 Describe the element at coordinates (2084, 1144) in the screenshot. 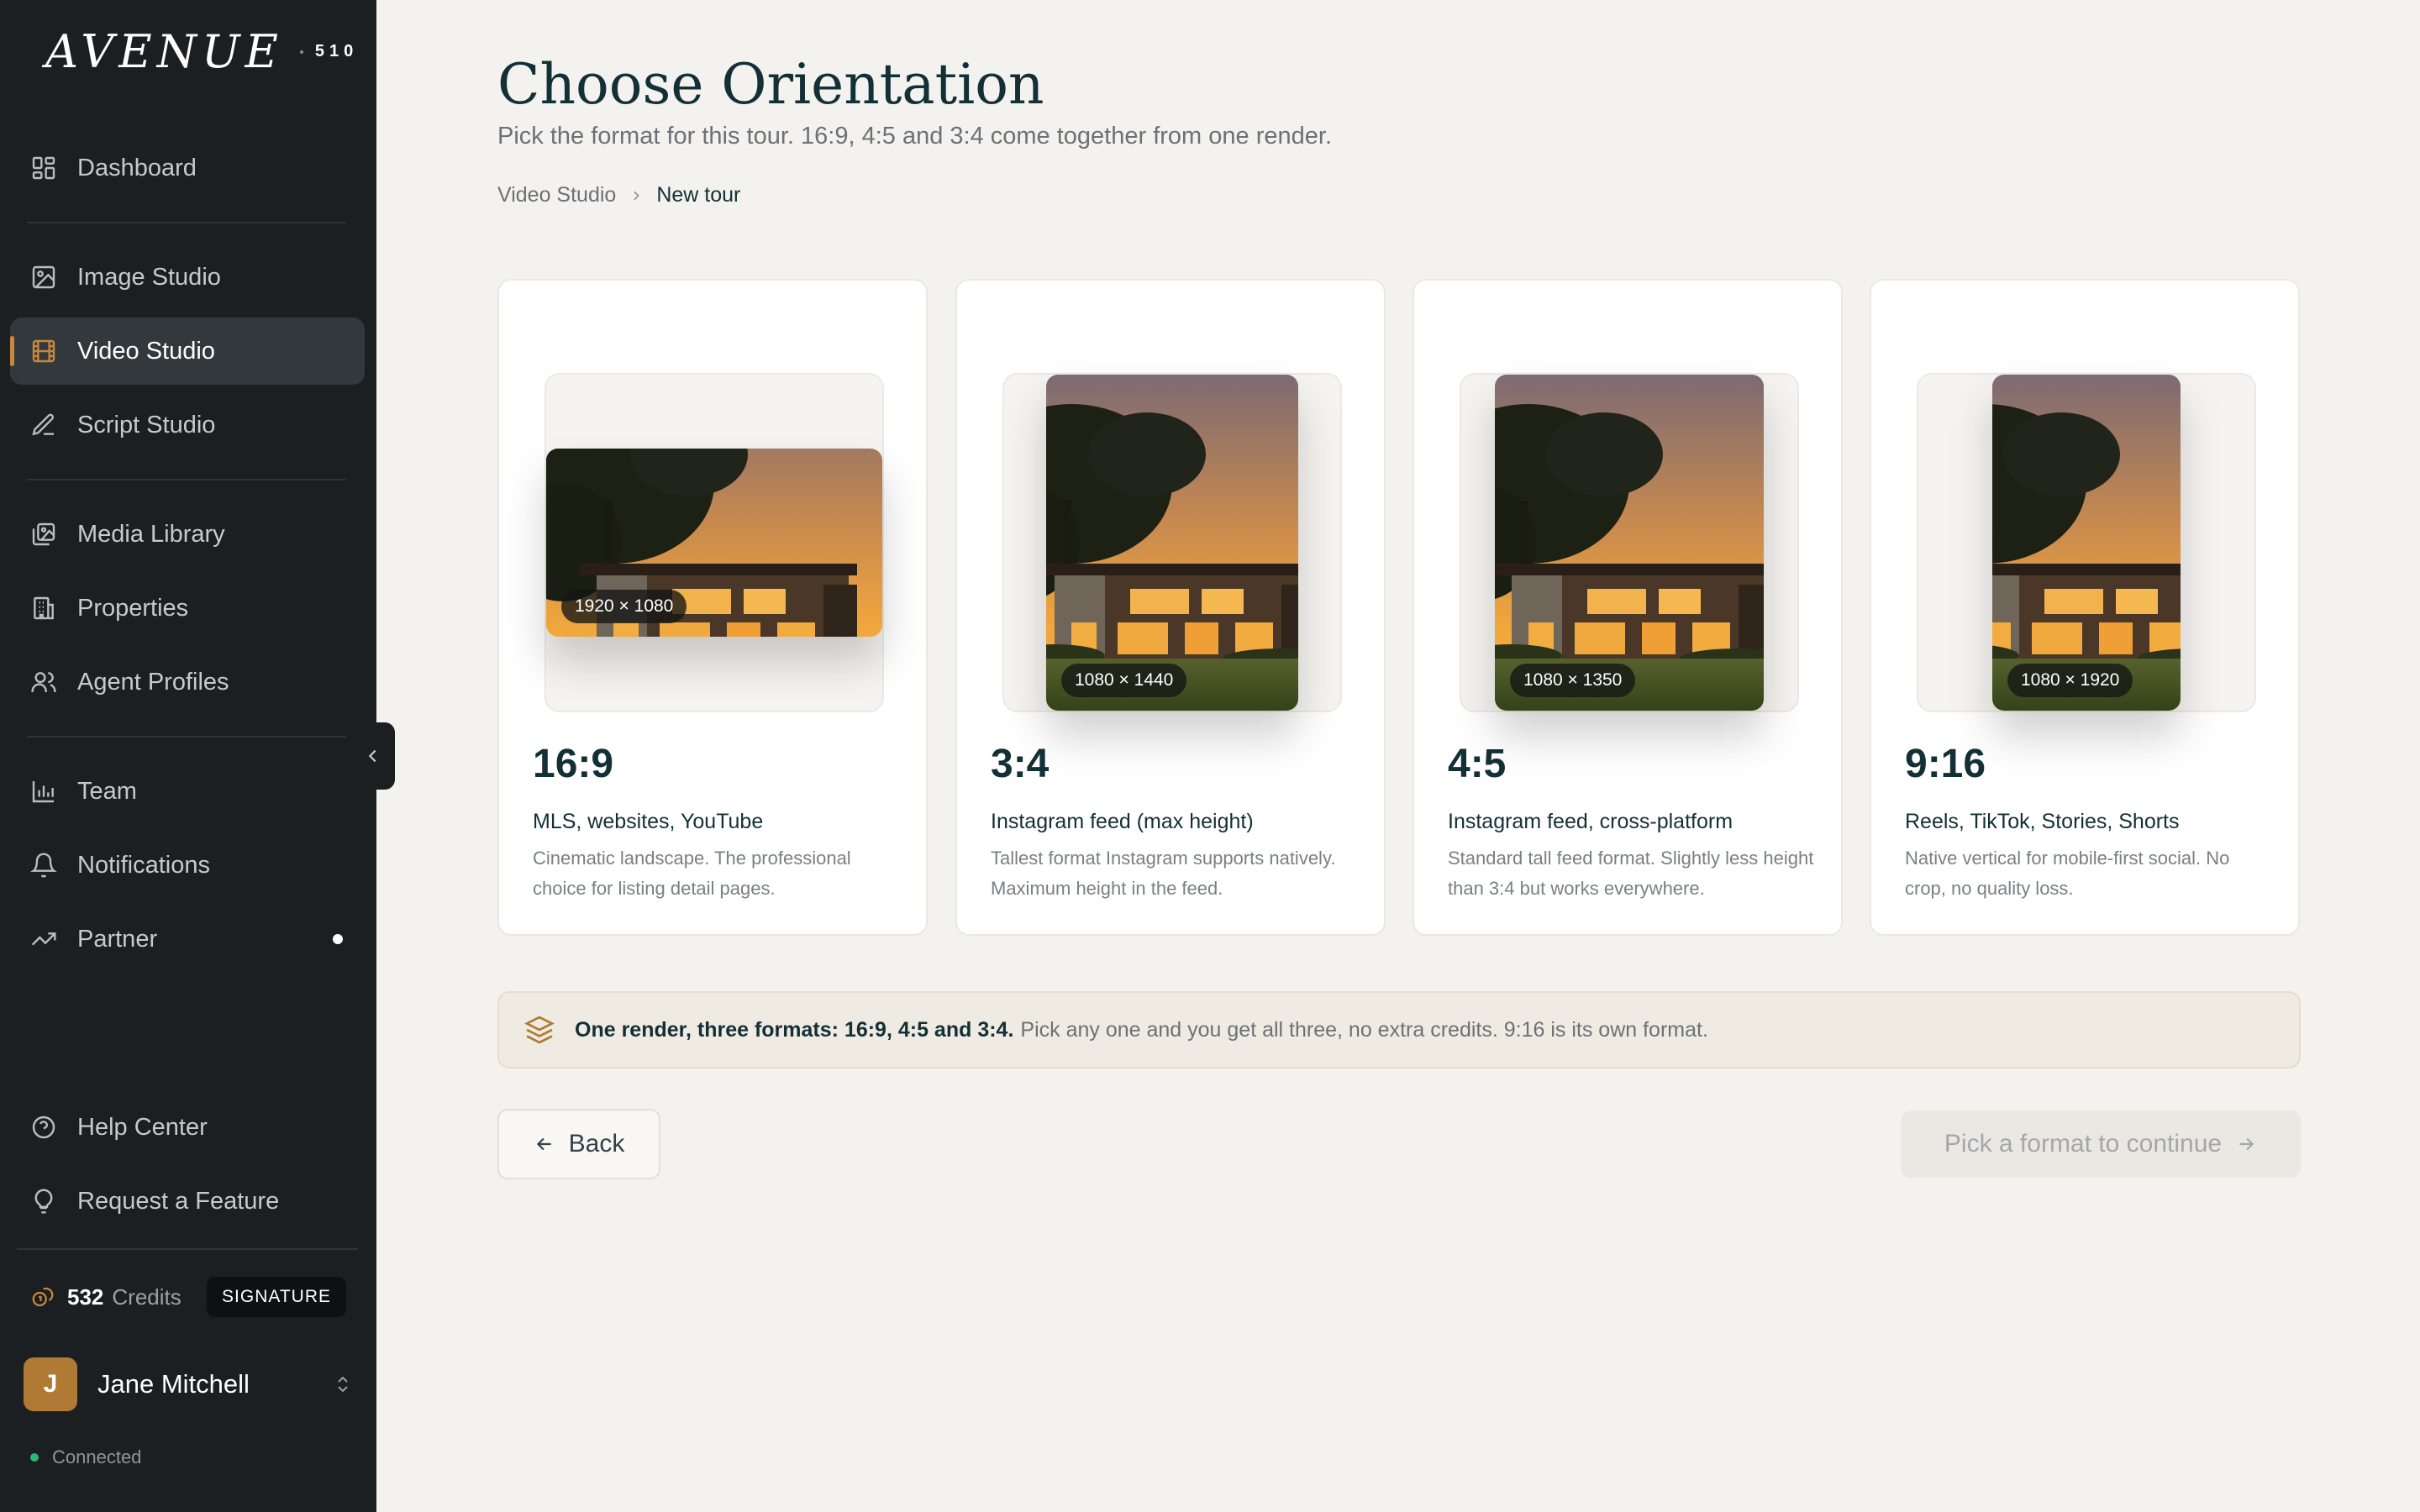

I see `continue-button-label: Pick a format to continue` at that location.